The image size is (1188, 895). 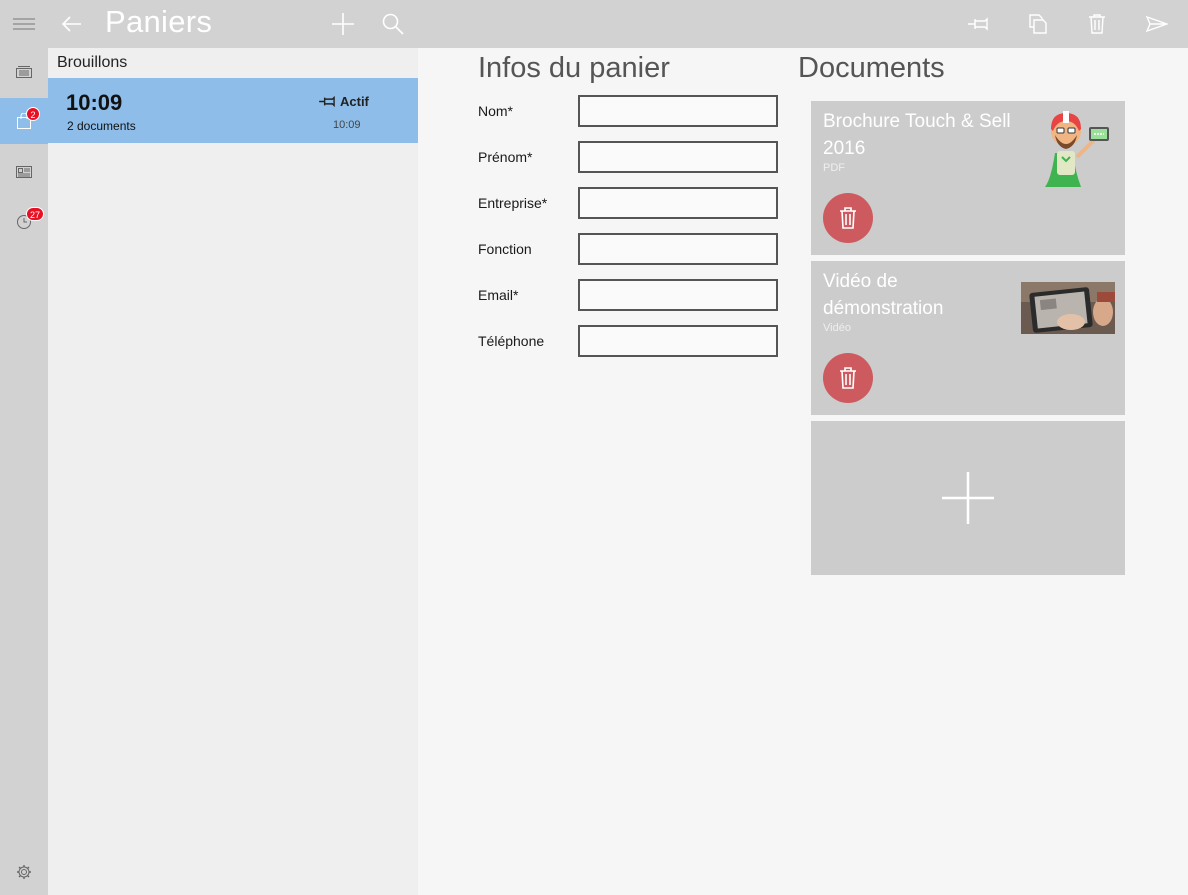 What do you see at coordinates (511, 341) in the screenshot?
I see `label-telephone: Téléphone` at bounding box center [511, 341].